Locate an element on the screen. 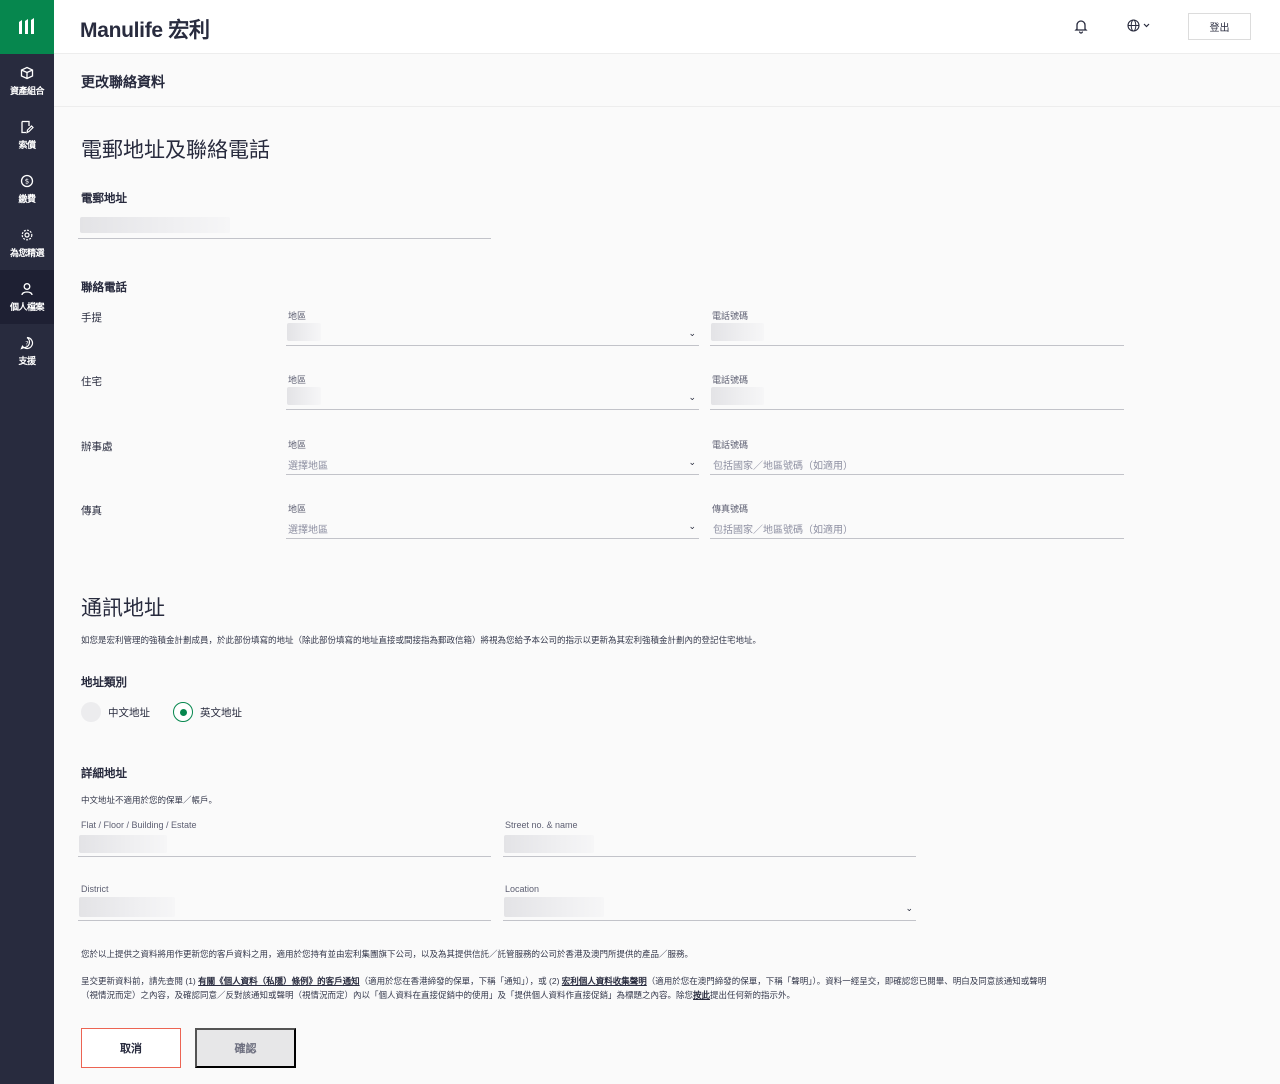 The height and width of the screenshot is (1084, 1280). radio-label: 中文地址 is located at coordinates (129, 712).